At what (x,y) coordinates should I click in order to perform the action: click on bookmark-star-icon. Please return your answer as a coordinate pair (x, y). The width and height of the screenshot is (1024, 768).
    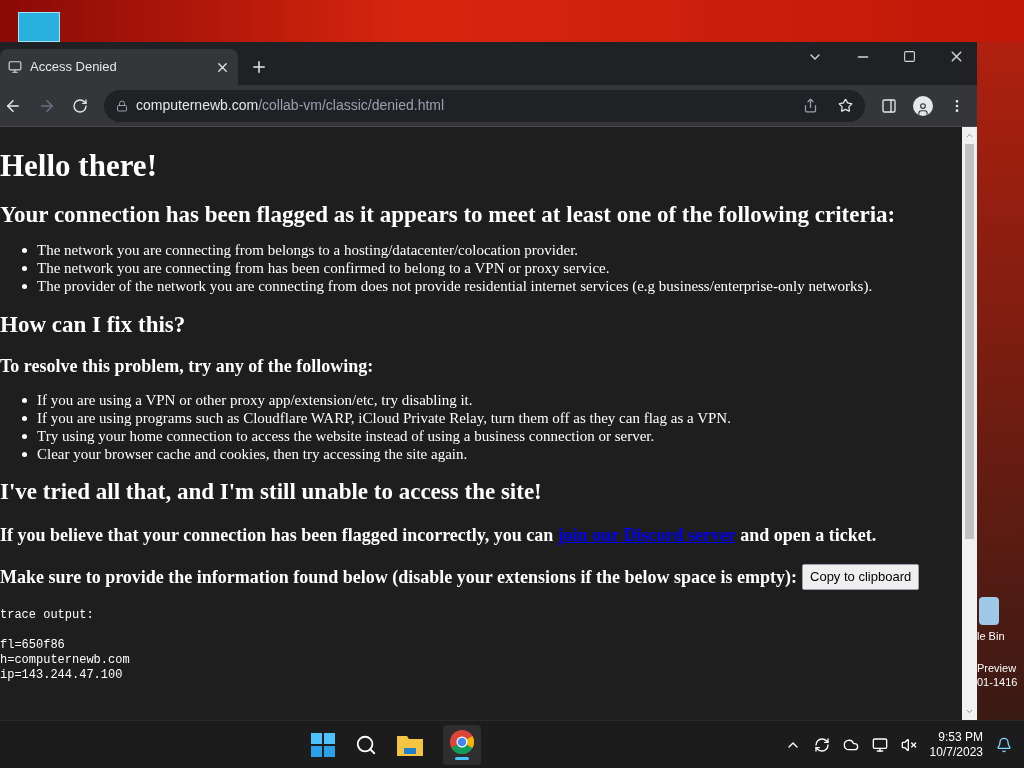
    Looking at the image, I should click on (845, 105).